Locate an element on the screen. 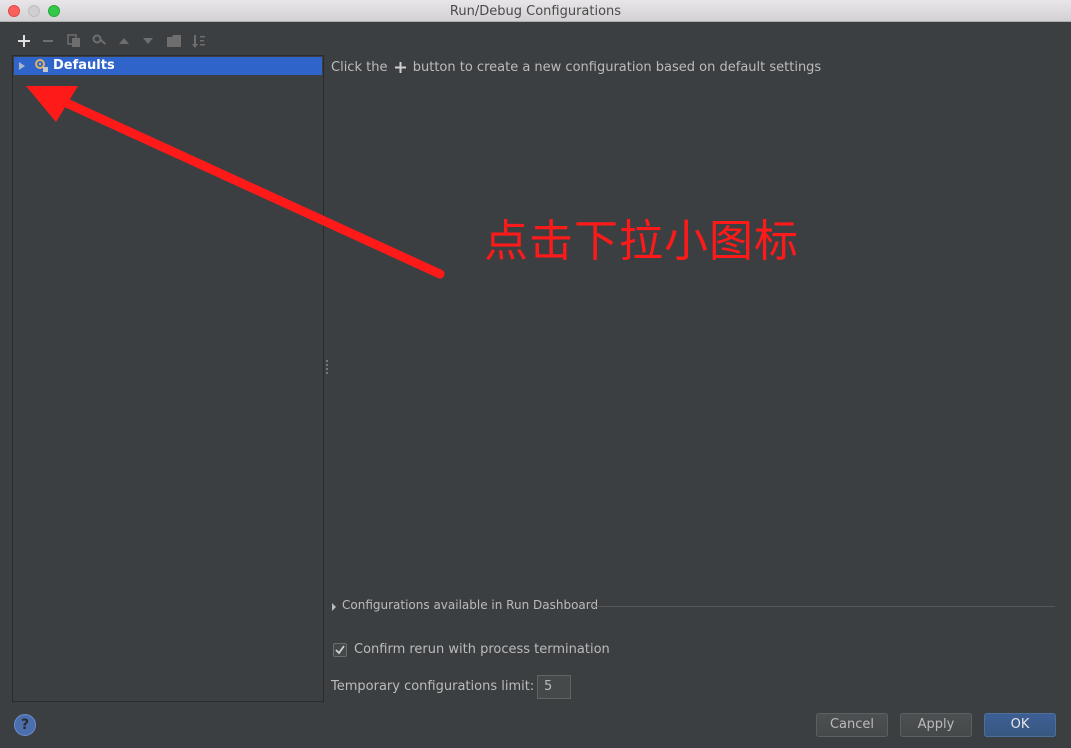  cancel-button: Cancel is located at coordinates (852, 725).